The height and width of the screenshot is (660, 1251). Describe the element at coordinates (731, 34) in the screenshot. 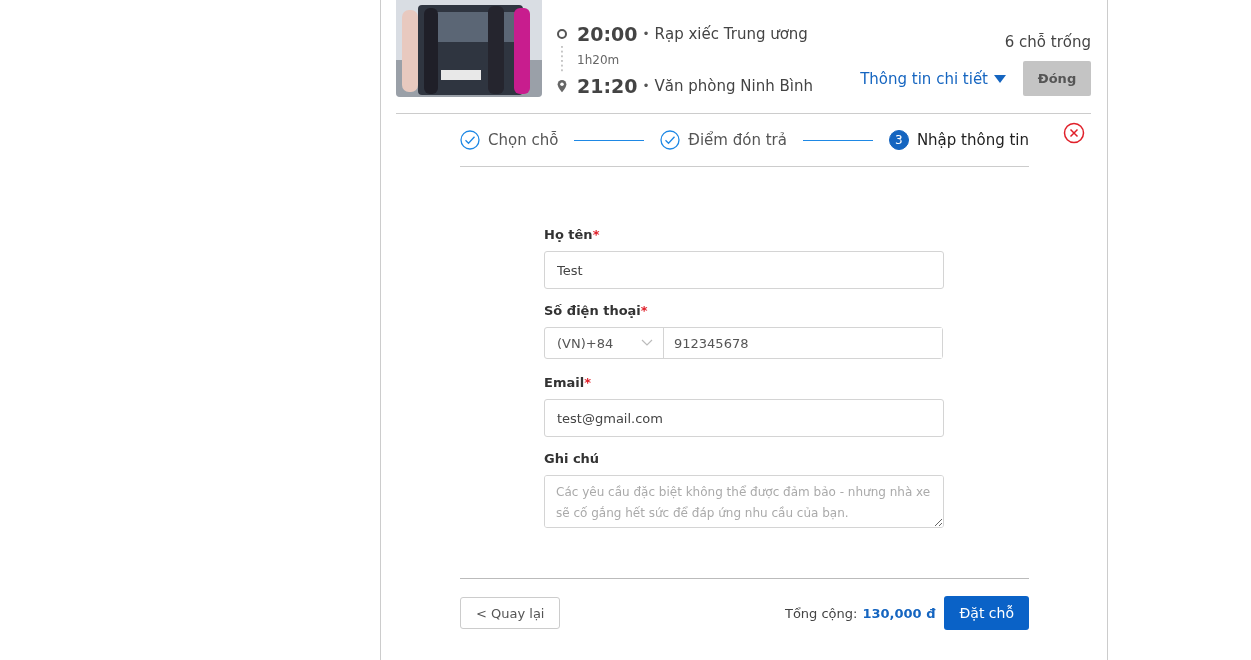

I see `departure-place: Rạp xiếc Trung ương` at that location.